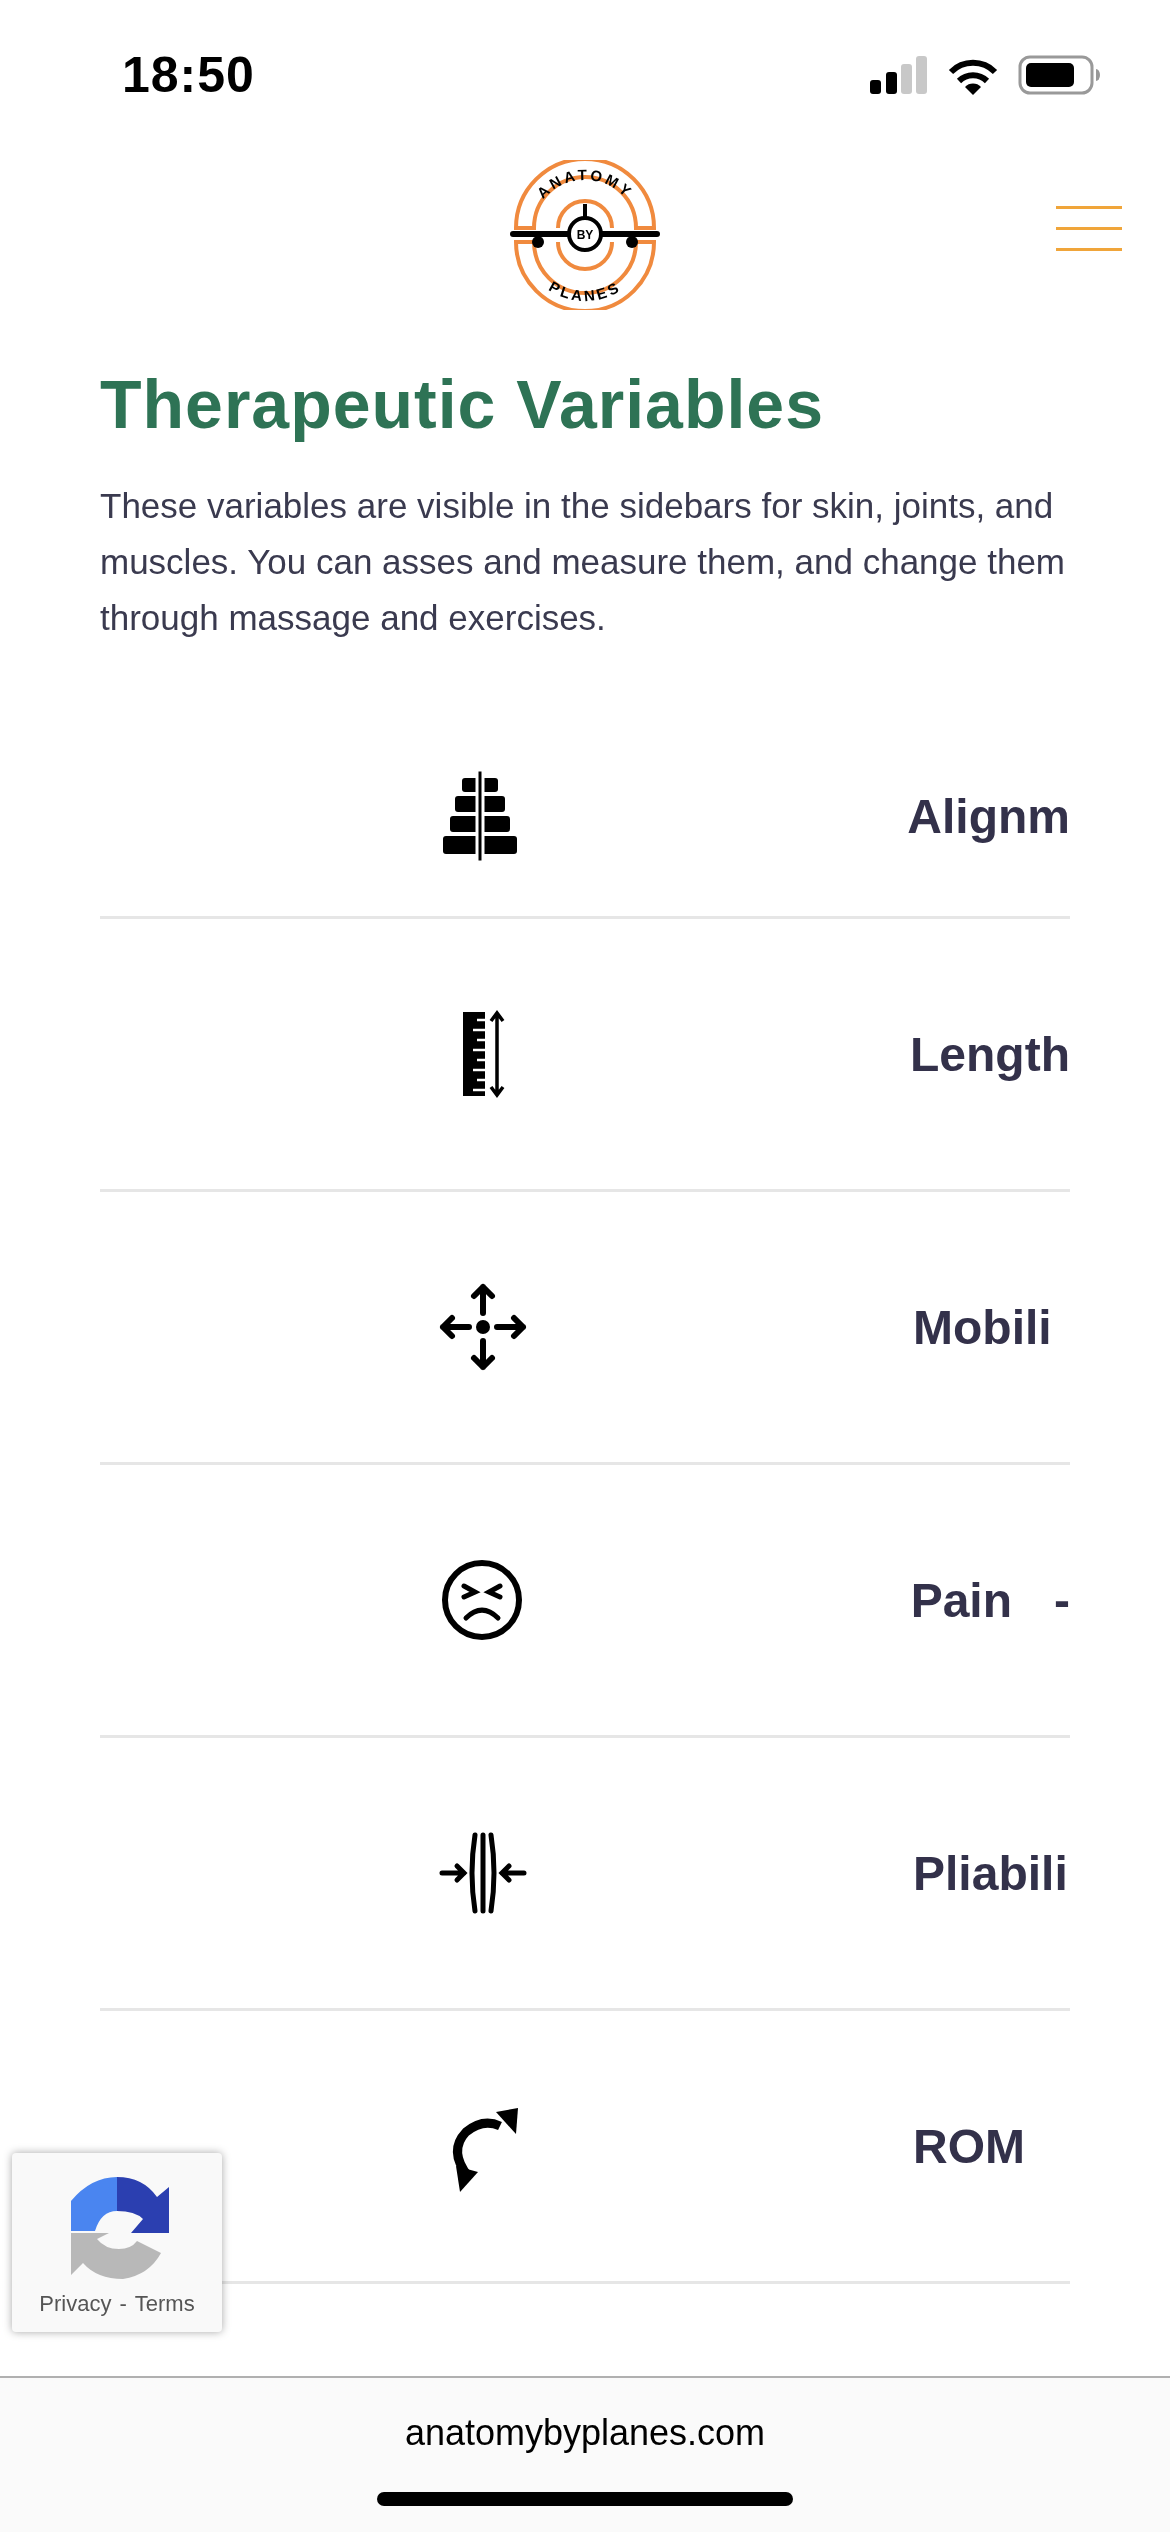 This screenshot has height=2532, width=1170. Describe the element at coordinates (961, 1600) in the screenshot. I see `variable-label: Pain` at that location.